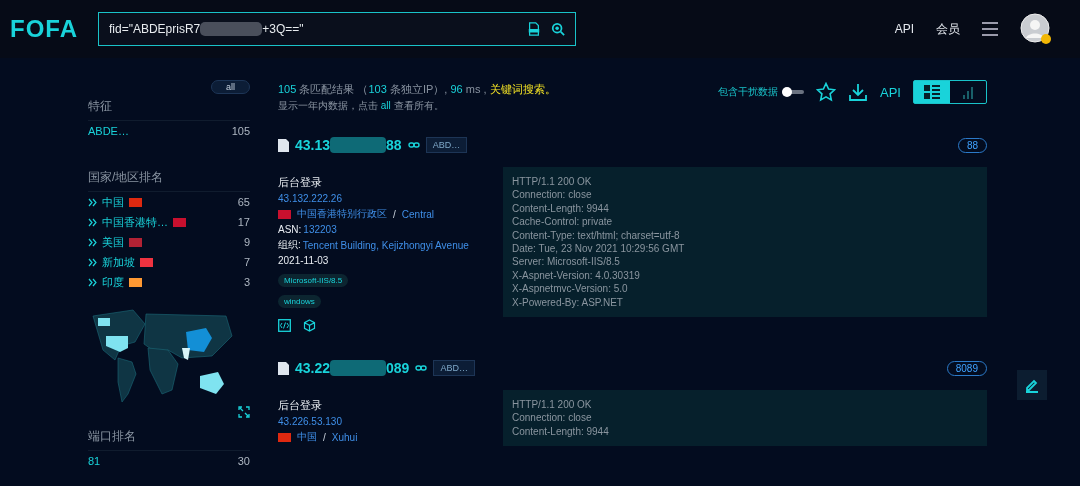  I want to click on list-view-button, so click(932, 92).